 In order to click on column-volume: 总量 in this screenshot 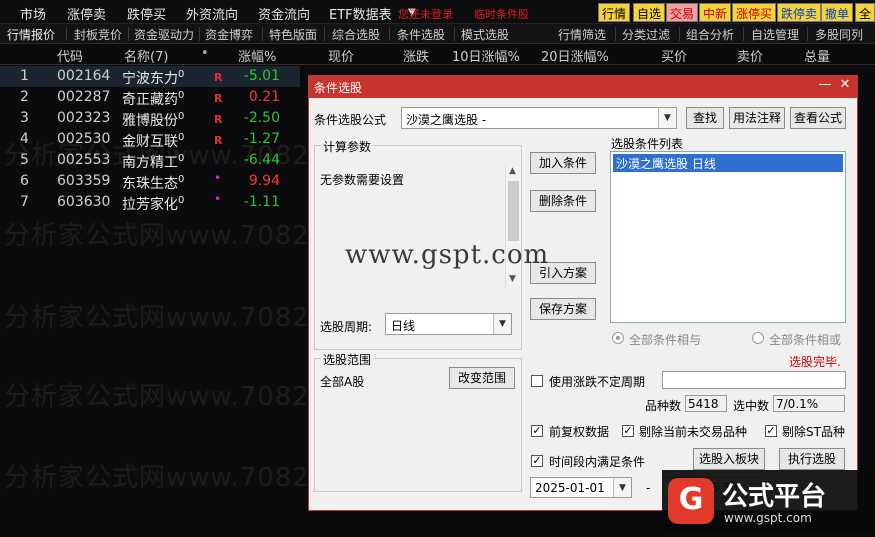, I will do `click(817, 55)`.